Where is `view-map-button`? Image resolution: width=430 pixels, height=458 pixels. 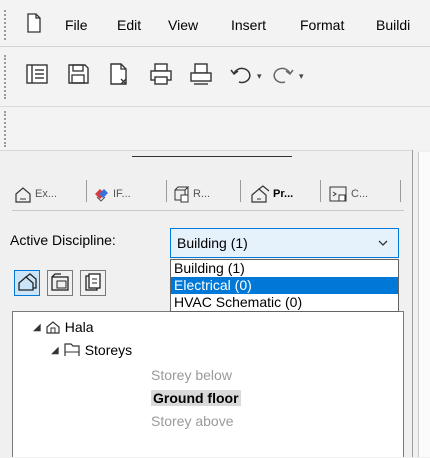
view-map-button is located at coordinates (60, 283).